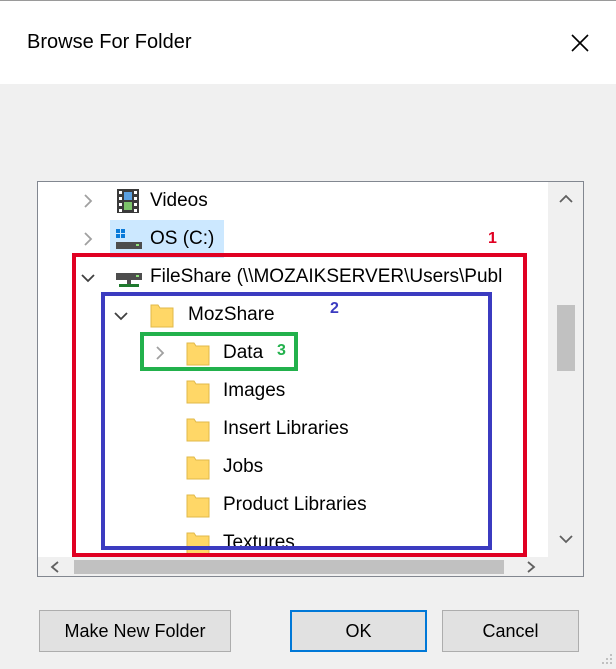 This screenshot has height=669, width=616. I want to click on vertical-scrollbar, so click(565, 369).